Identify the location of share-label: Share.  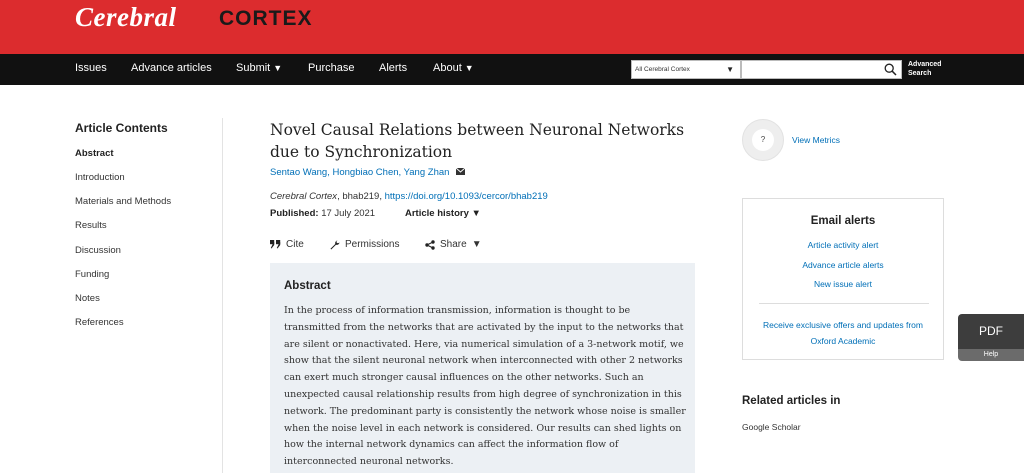
(453, 244).